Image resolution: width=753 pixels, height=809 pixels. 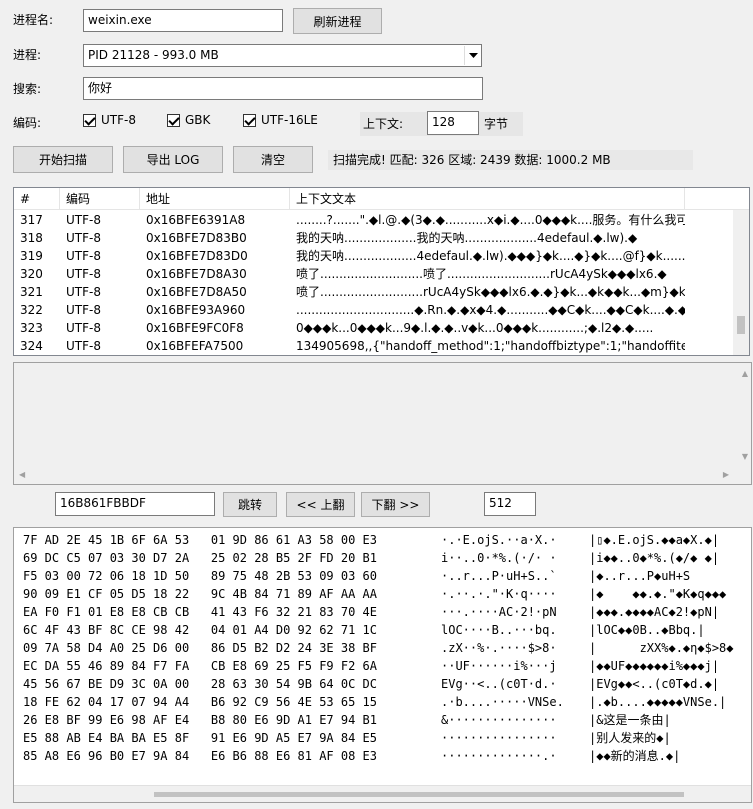 What do you see at coordinates (499, 666) in the screenshot?
I see `hex-ascii: ··UF······i%···j` at bounding box center [499, 666].